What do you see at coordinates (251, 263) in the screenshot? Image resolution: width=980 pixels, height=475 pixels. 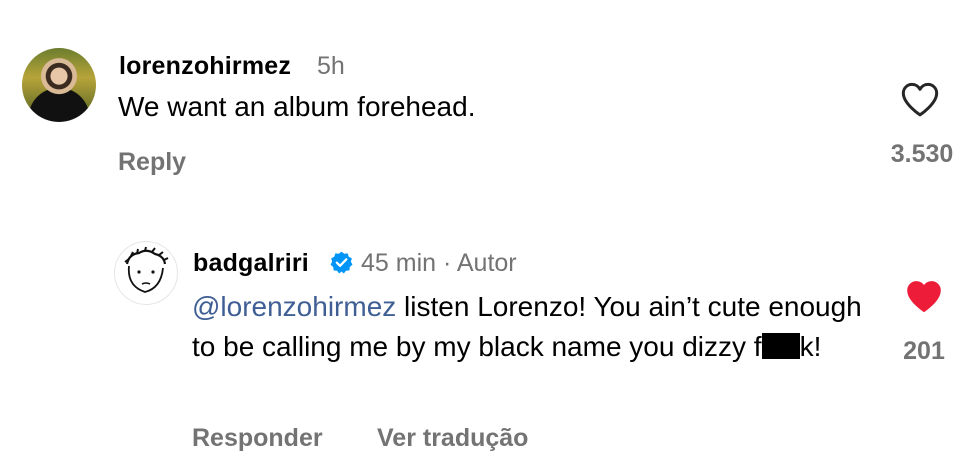 I see `comment-username: badgalriri` at bounding box center [251, 263].